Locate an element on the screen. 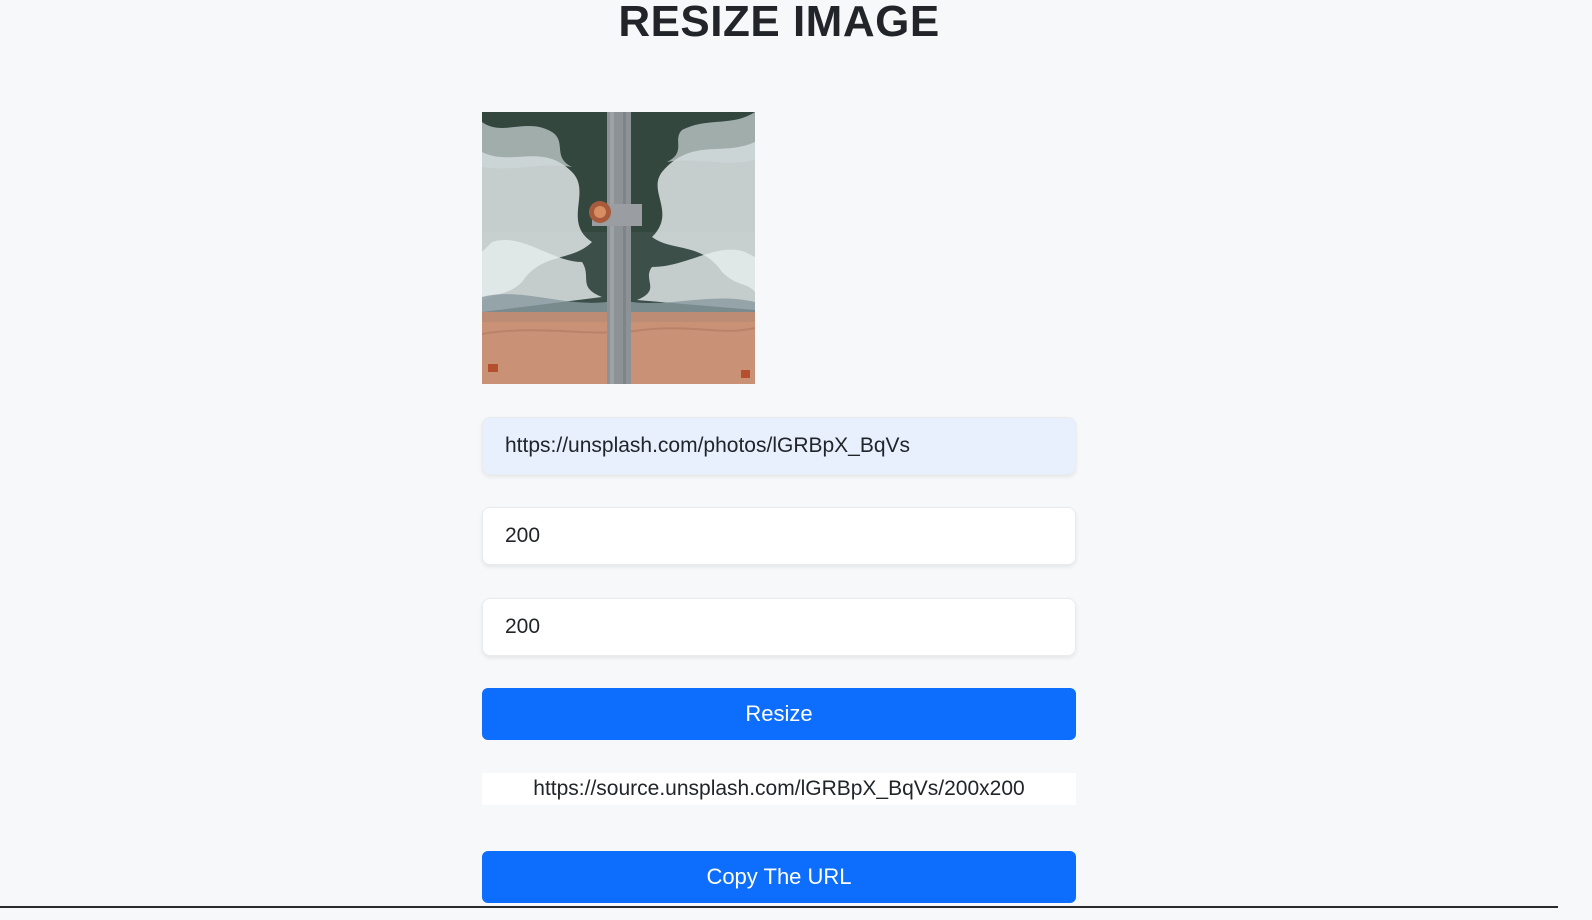  copy-url-button: Copy The URL is located at coordinates (779, 877).